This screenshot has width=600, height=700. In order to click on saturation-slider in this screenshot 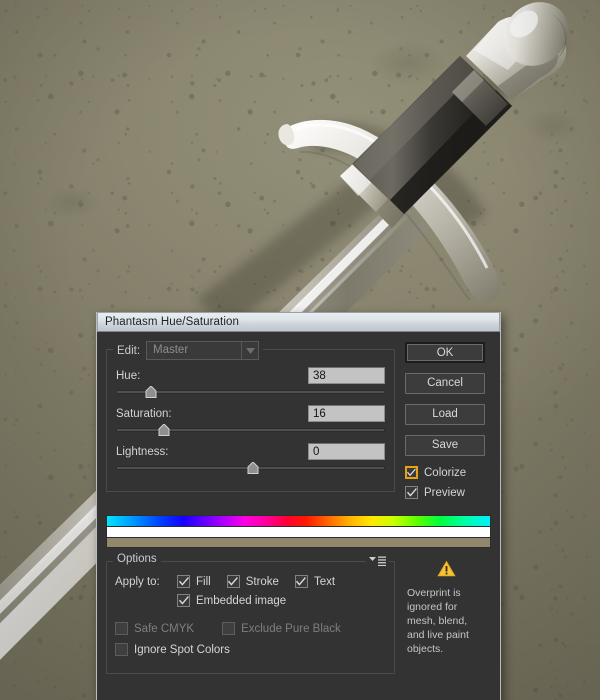, I will do `click(250, 430)`.